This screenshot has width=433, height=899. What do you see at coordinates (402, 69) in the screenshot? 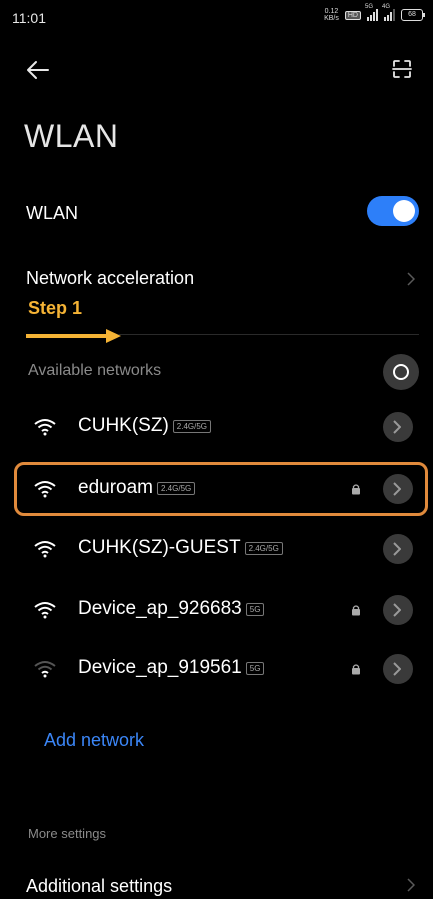
I see `scan-icon` at bounding box center [402, 69].